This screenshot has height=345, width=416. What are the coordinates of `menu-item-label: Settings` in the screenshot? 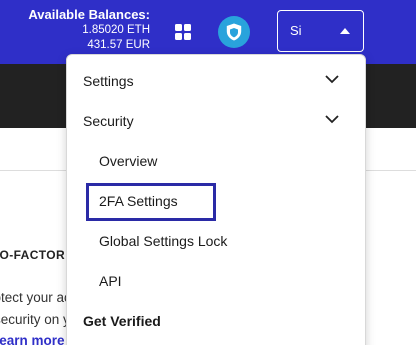 It's located at (108, 81).